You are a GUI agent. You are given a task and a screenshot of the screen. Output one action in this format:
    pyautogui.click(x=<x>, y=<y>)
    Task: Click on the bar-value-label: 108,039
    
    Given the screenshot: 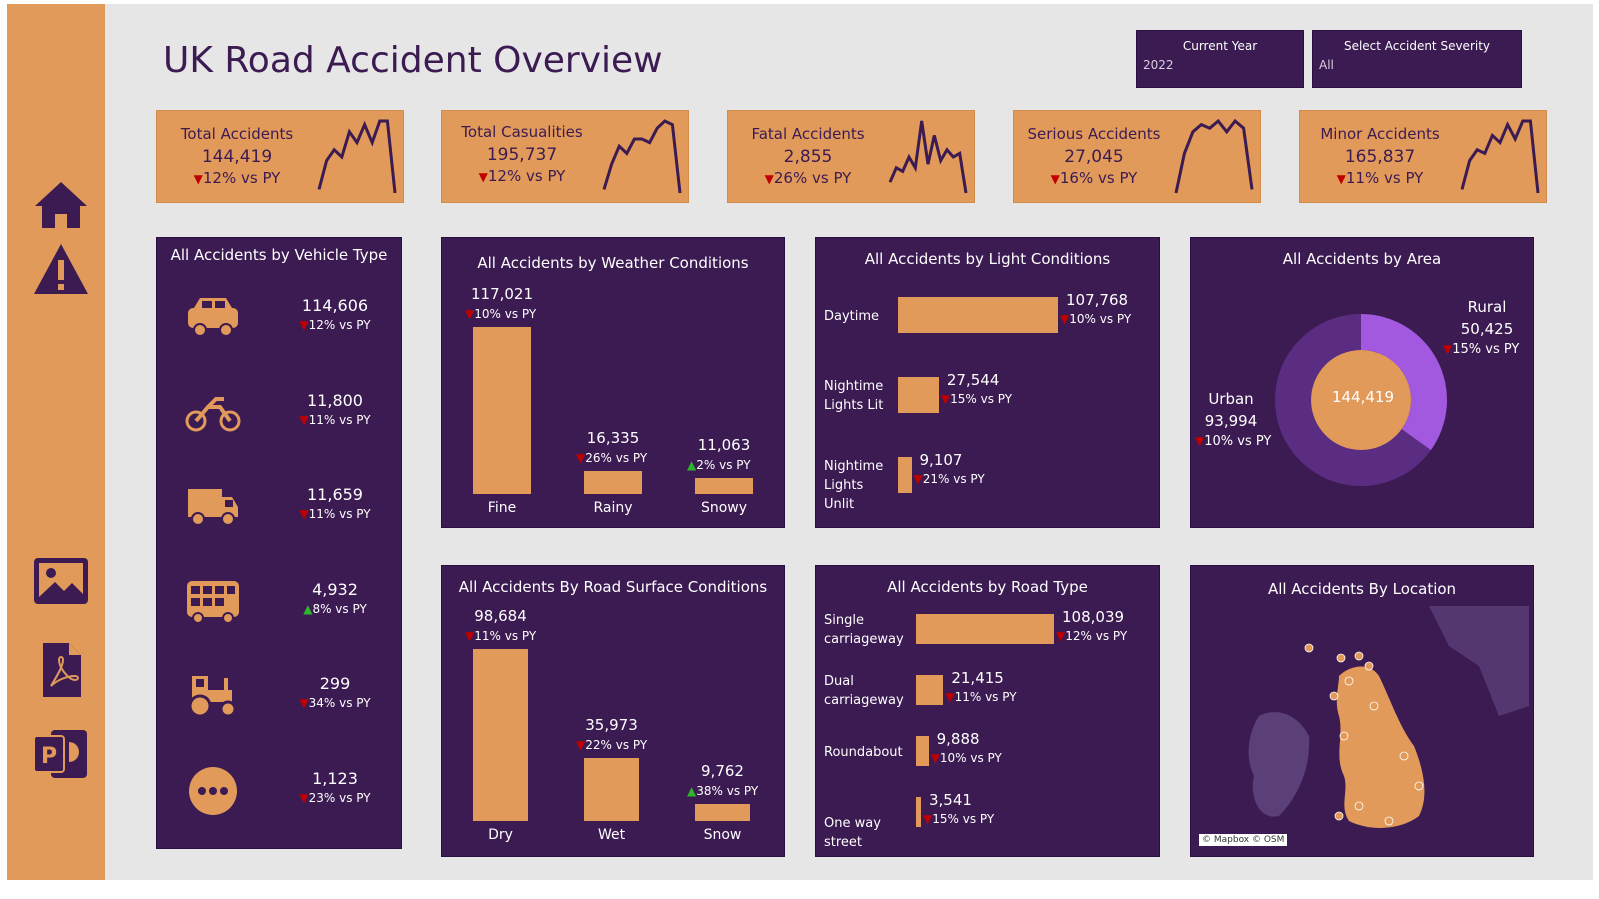 What is the action you would take?
    pyautogui.click(x=1093, y=617)
    